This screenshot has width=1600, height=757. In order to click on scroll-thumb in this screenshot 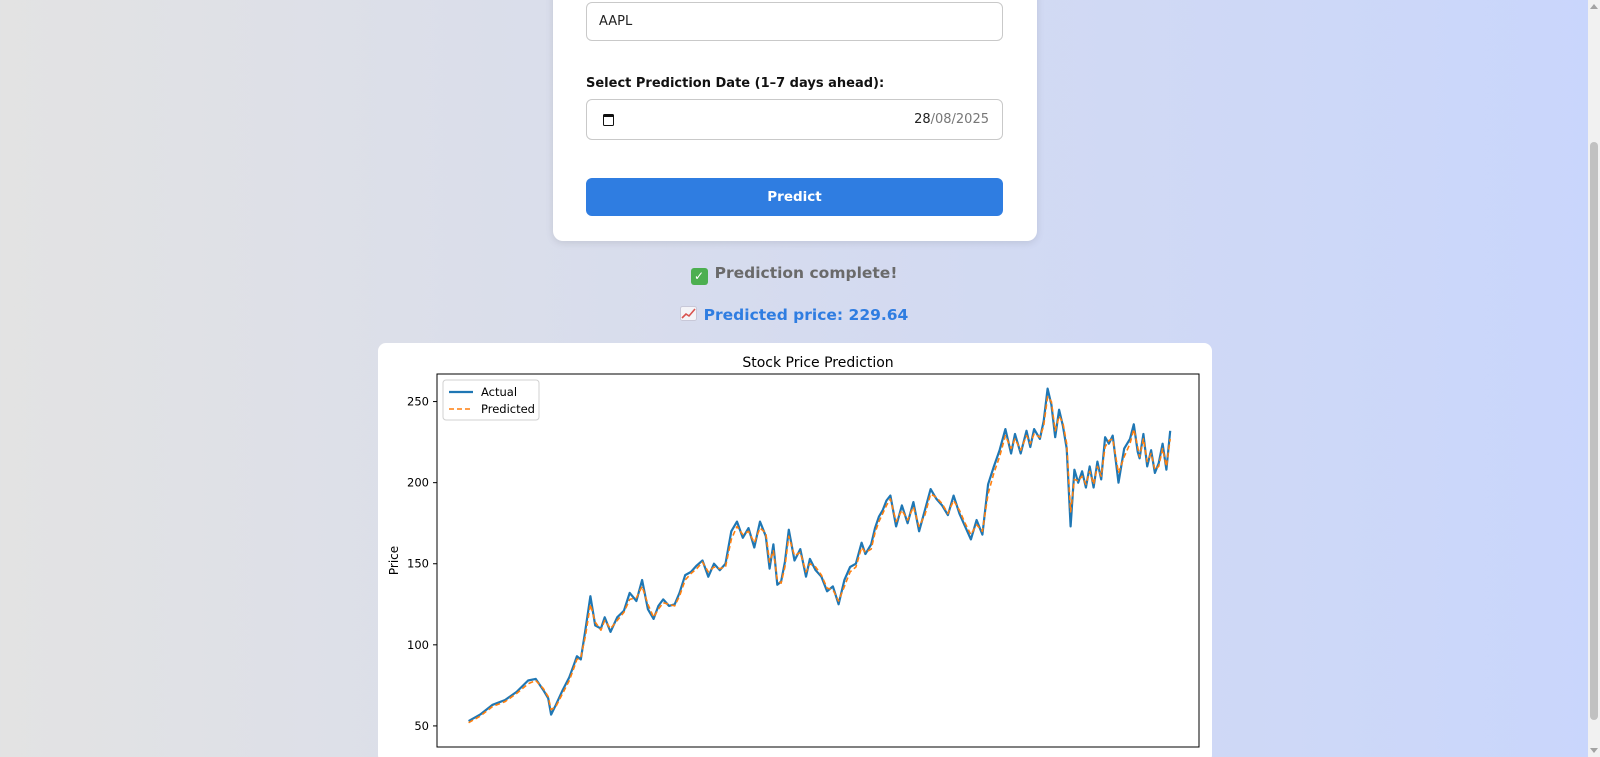, I will do `click(1594, 431)`.